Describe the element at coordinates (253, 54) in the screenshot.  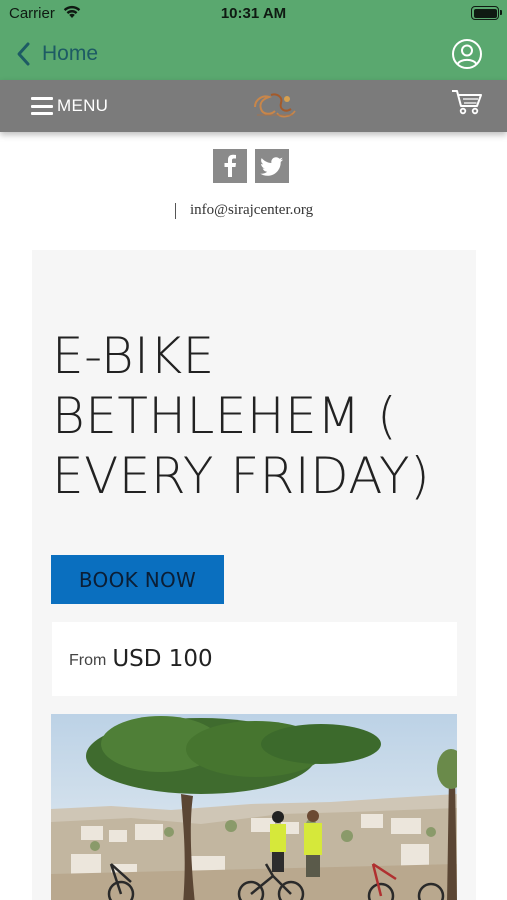
I see `navigation-bar: Home` at that location.